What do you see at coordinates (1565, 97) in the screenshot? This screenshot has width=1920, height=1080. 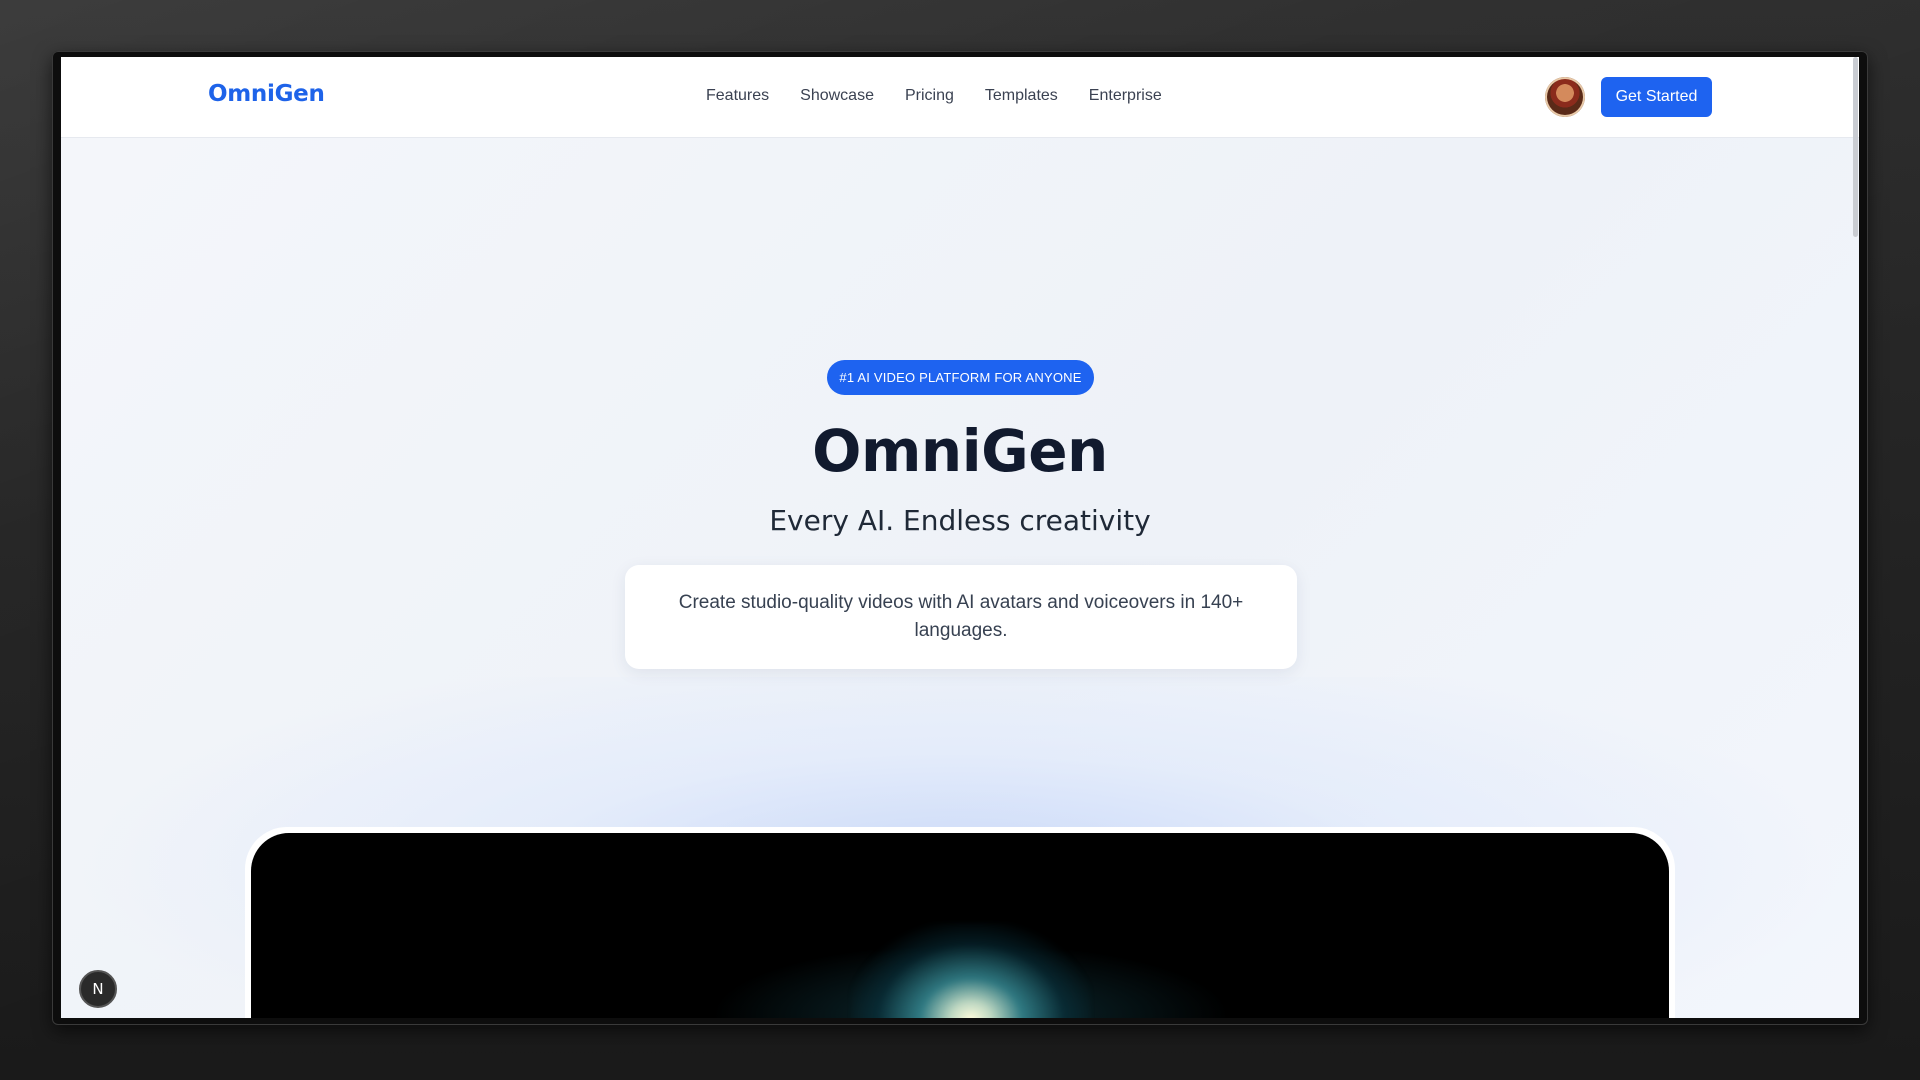 I see `user-avatar` at bounding box center [1565, 97].